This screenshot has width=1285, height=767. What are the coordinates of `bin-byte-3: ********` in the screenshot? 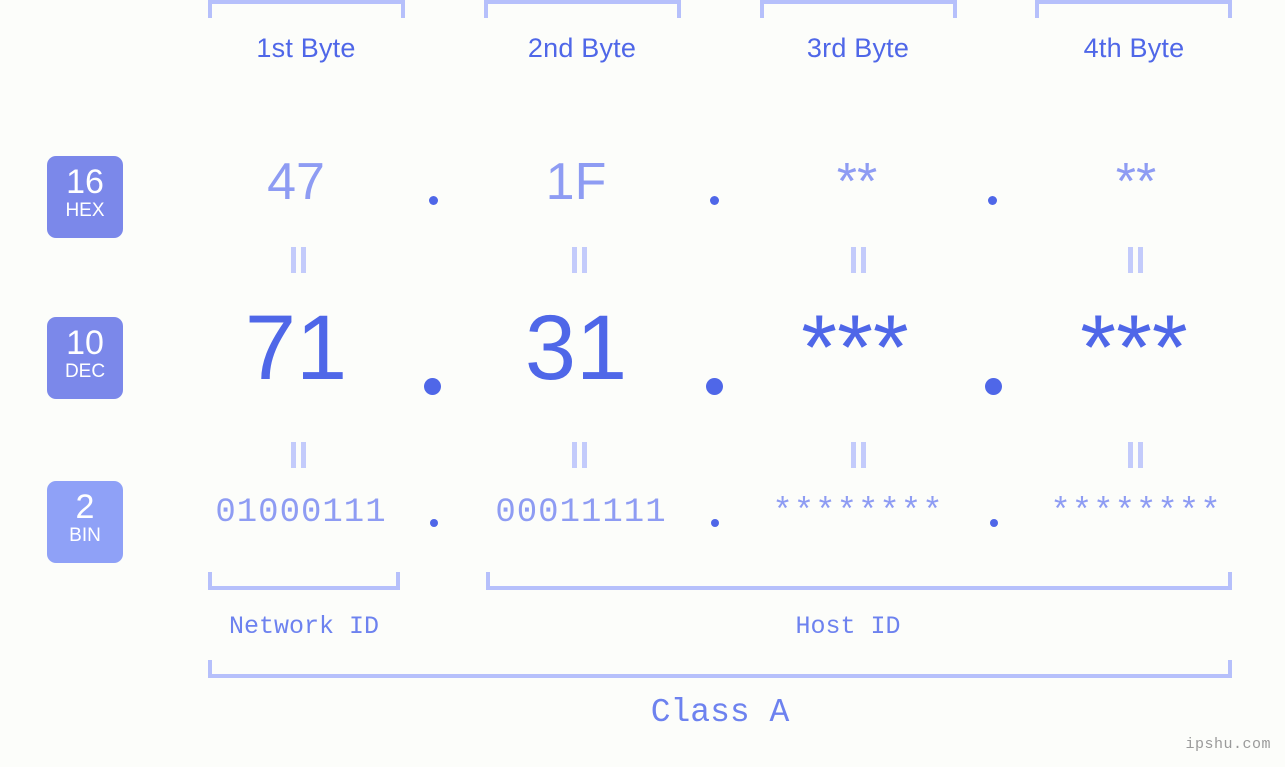 It's located at (858, 513).